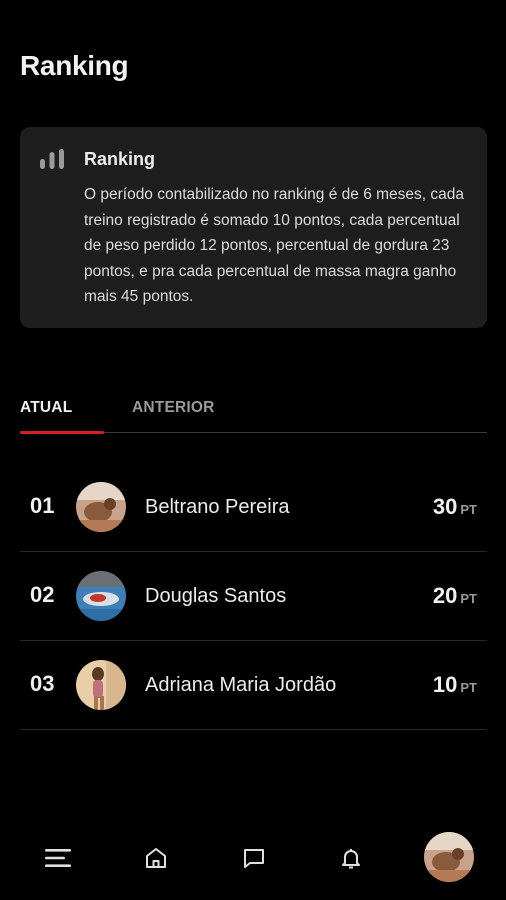 This screenshot has height=900, width=506. I want to click on participant-name: Beltrano Pereira, so click(217, 507).